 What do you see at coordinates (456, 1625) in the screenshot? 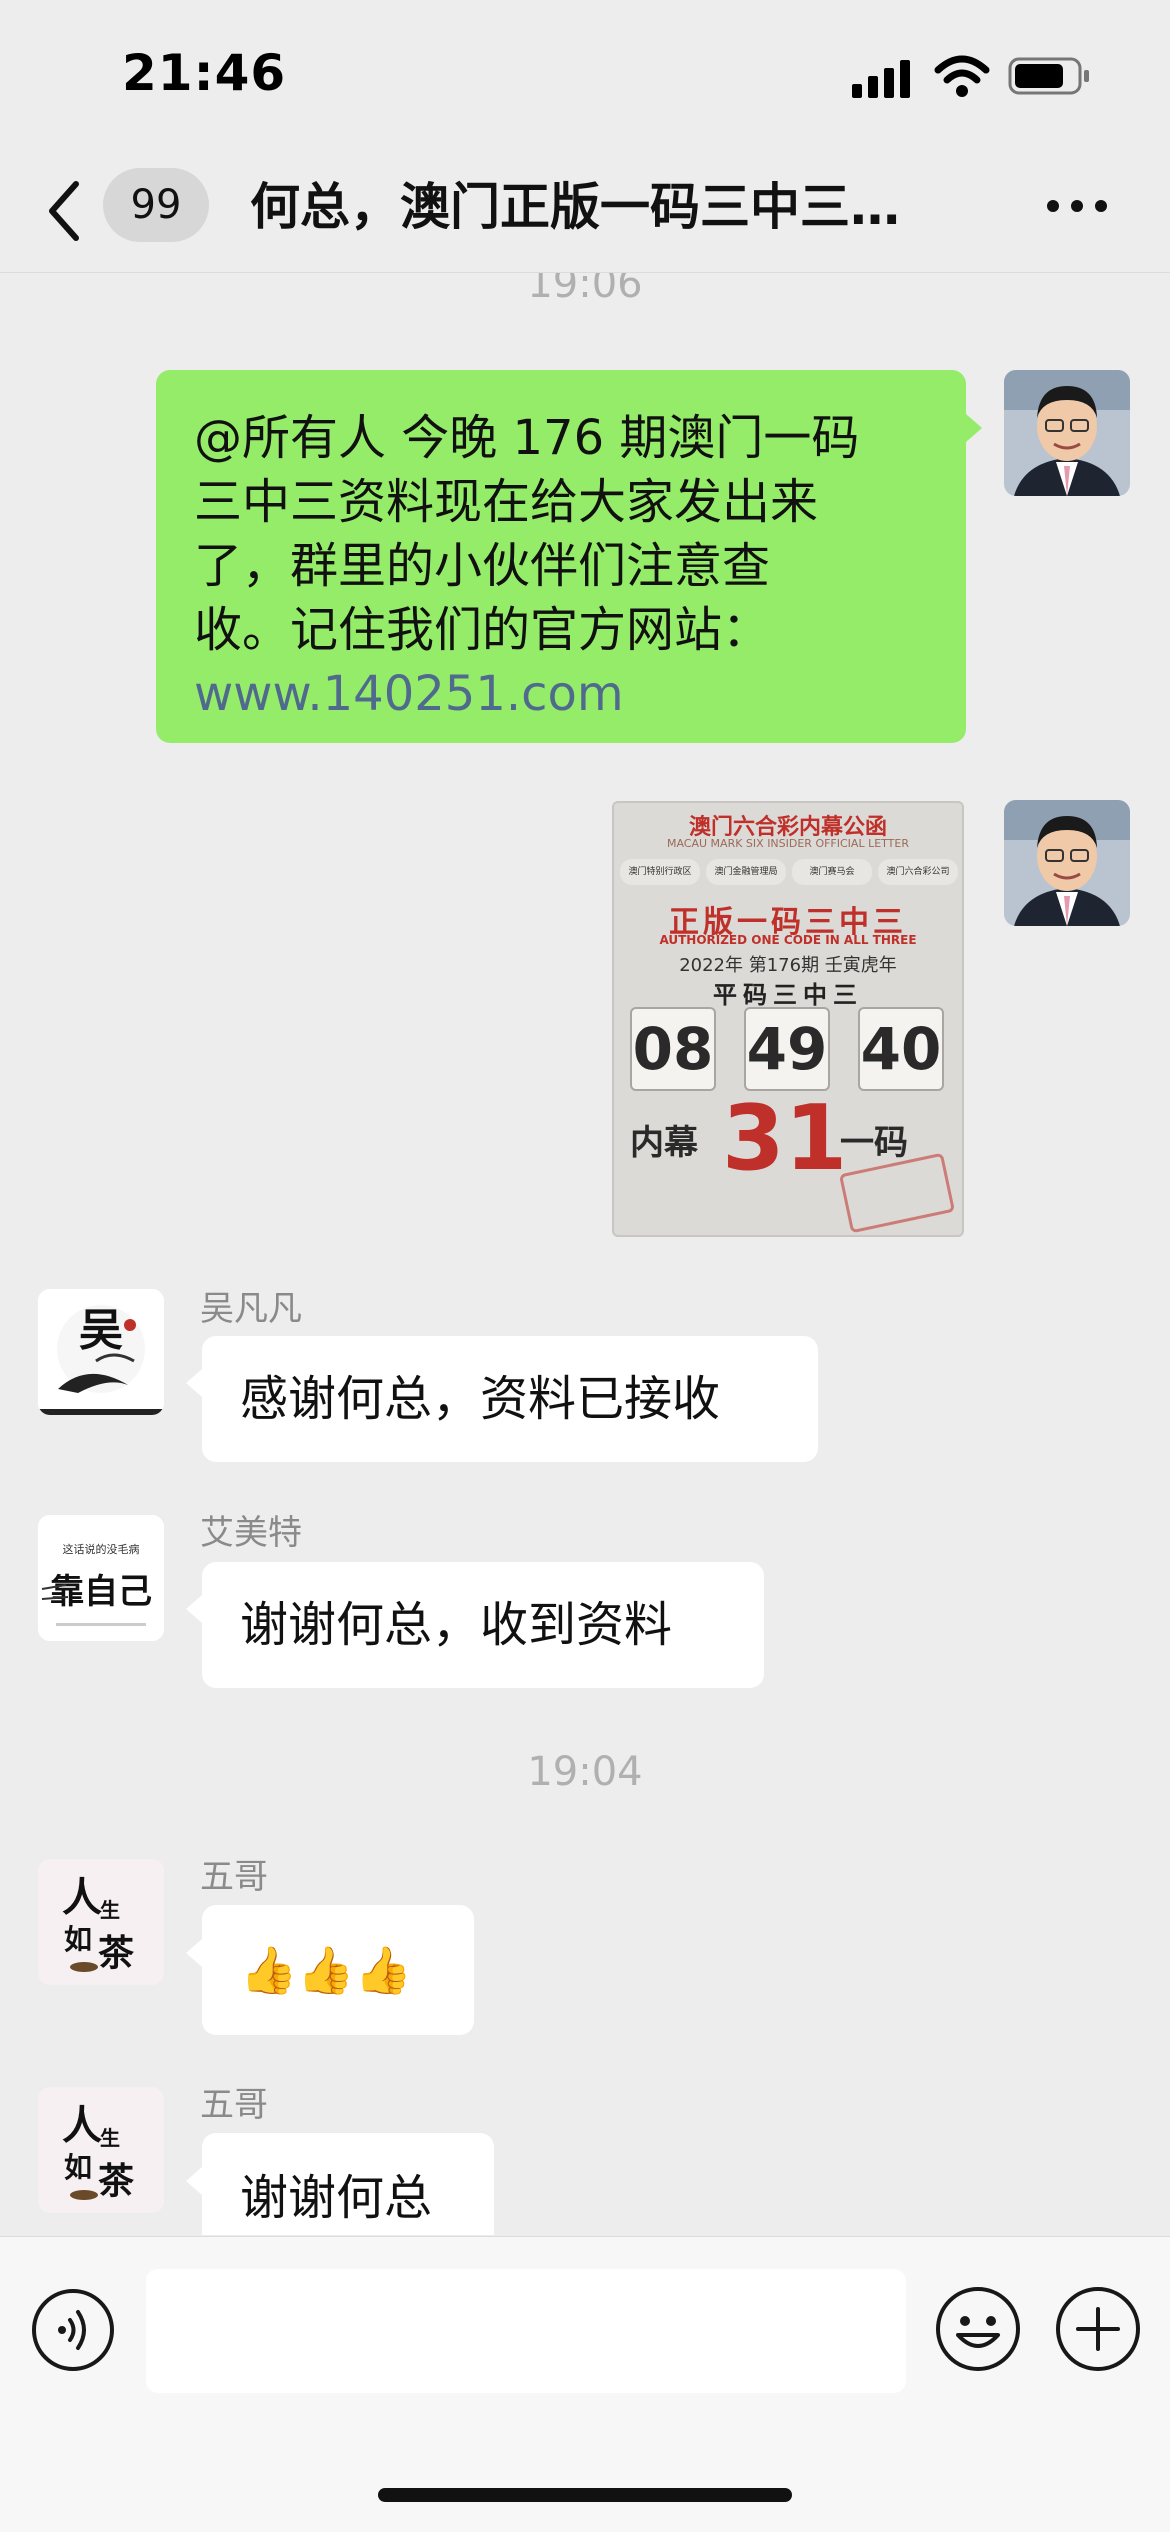
I see `message-text: 谢谢何总，收到资料` at bounding box center [456, 1625].